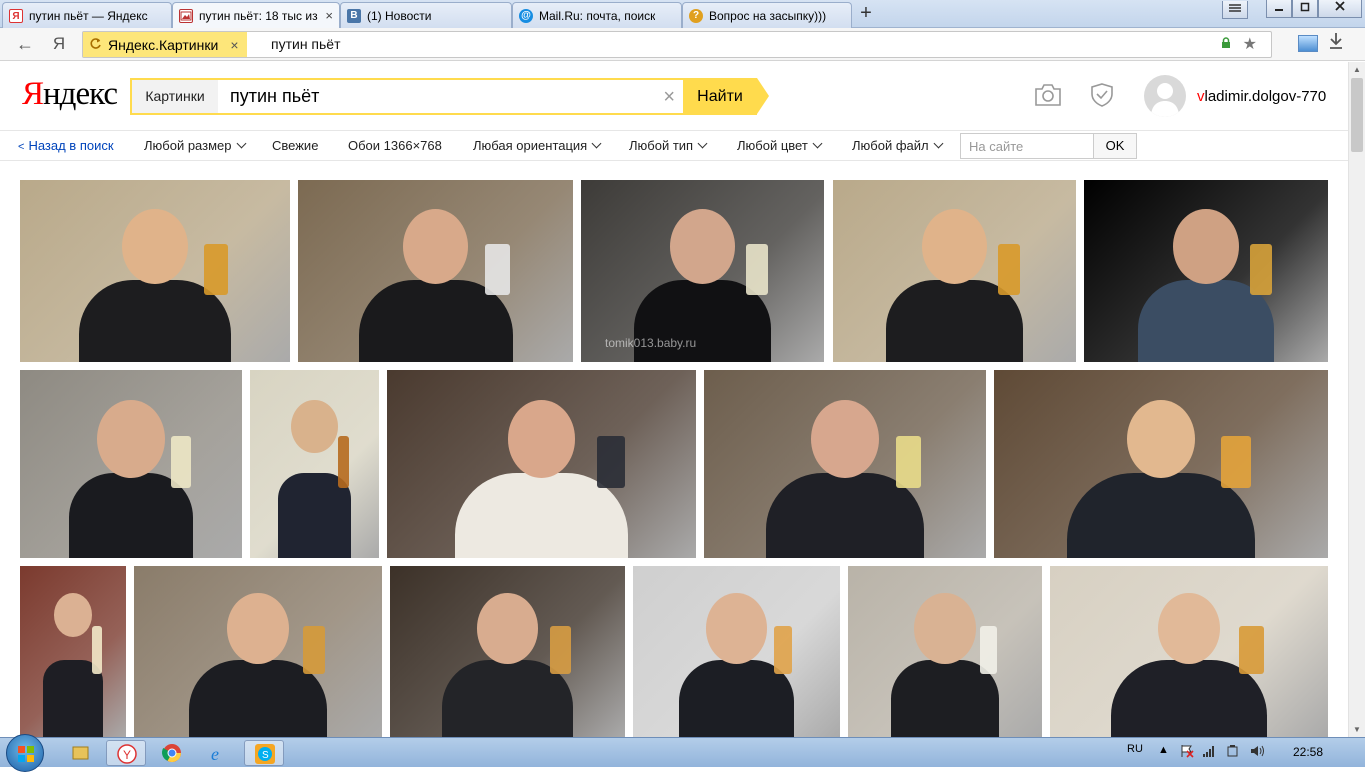  What do you see at coordinates (66, 145) in the screenshot?
I see `back-to-search-link: < Назад в поиск` at bounding box center [66, 145].